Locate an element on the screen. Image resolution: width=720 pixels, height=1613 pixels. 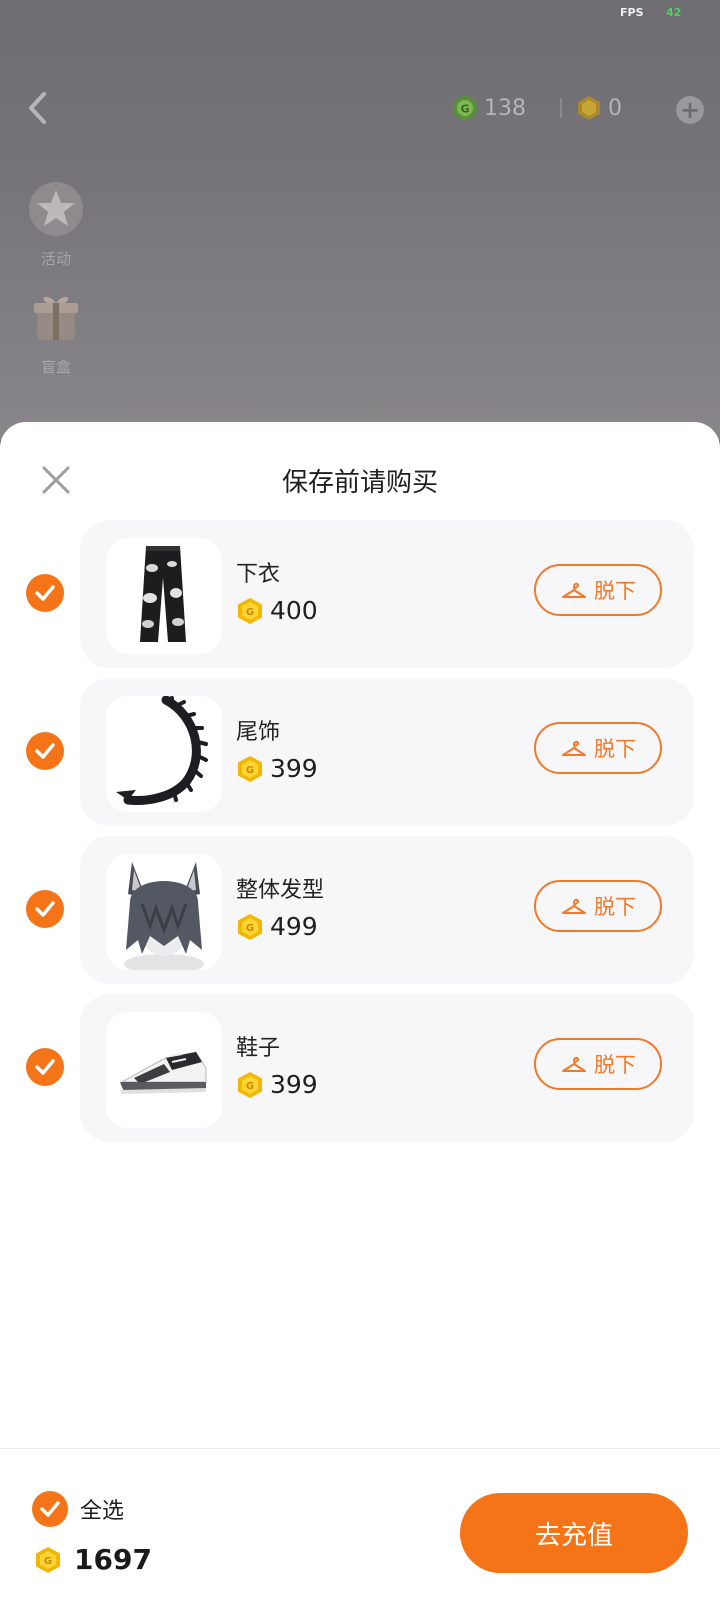
item-price: G 400 is located at coordinates (277, 610).